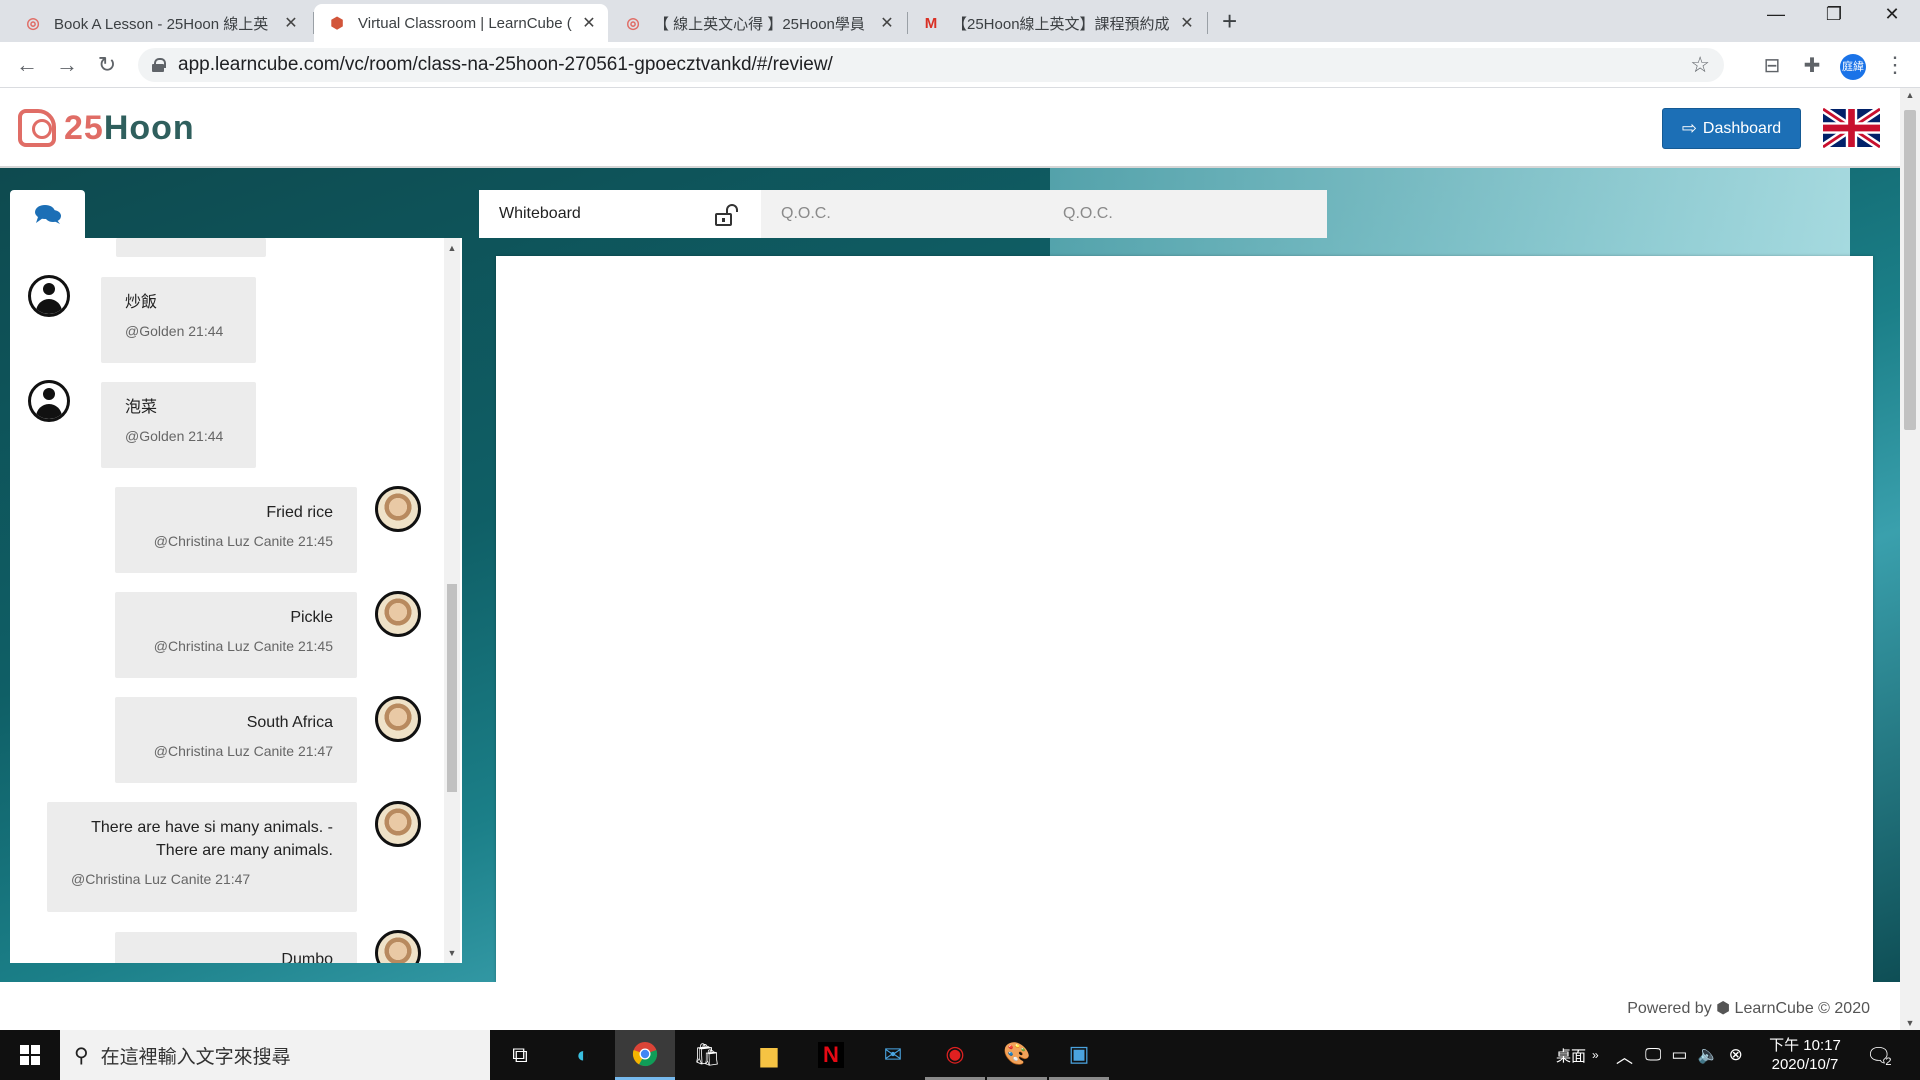 The width and height of the screenshot is (1920, 1080). Describe the element at coordinates (1805, 1055) in the screenshot. I see `taskbar-clock: 下午 10:17 2020/10/7` at that location.